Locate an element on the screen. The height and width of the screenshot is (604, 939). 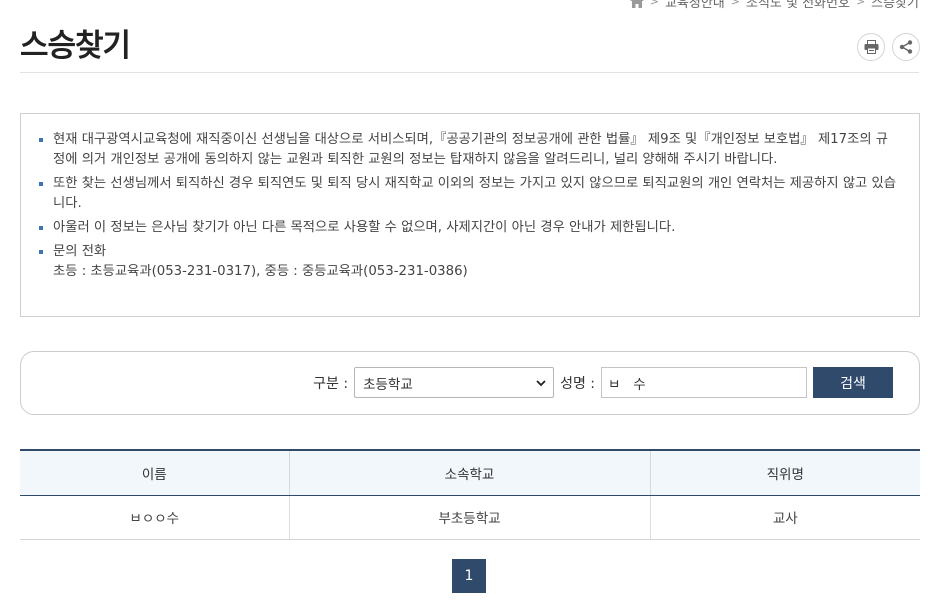
header-position: 직위명 is located at coordinates (784, 472).